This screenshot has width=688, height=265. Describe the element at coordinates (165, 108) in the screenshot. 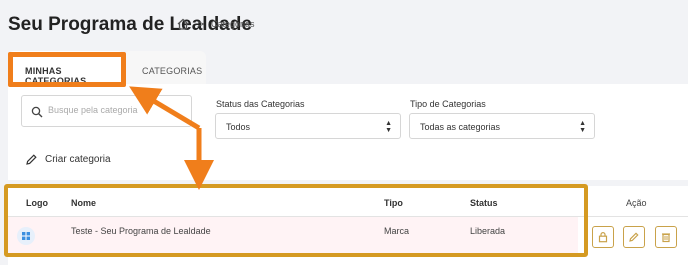

I see `arrow-to-tab` at that location.